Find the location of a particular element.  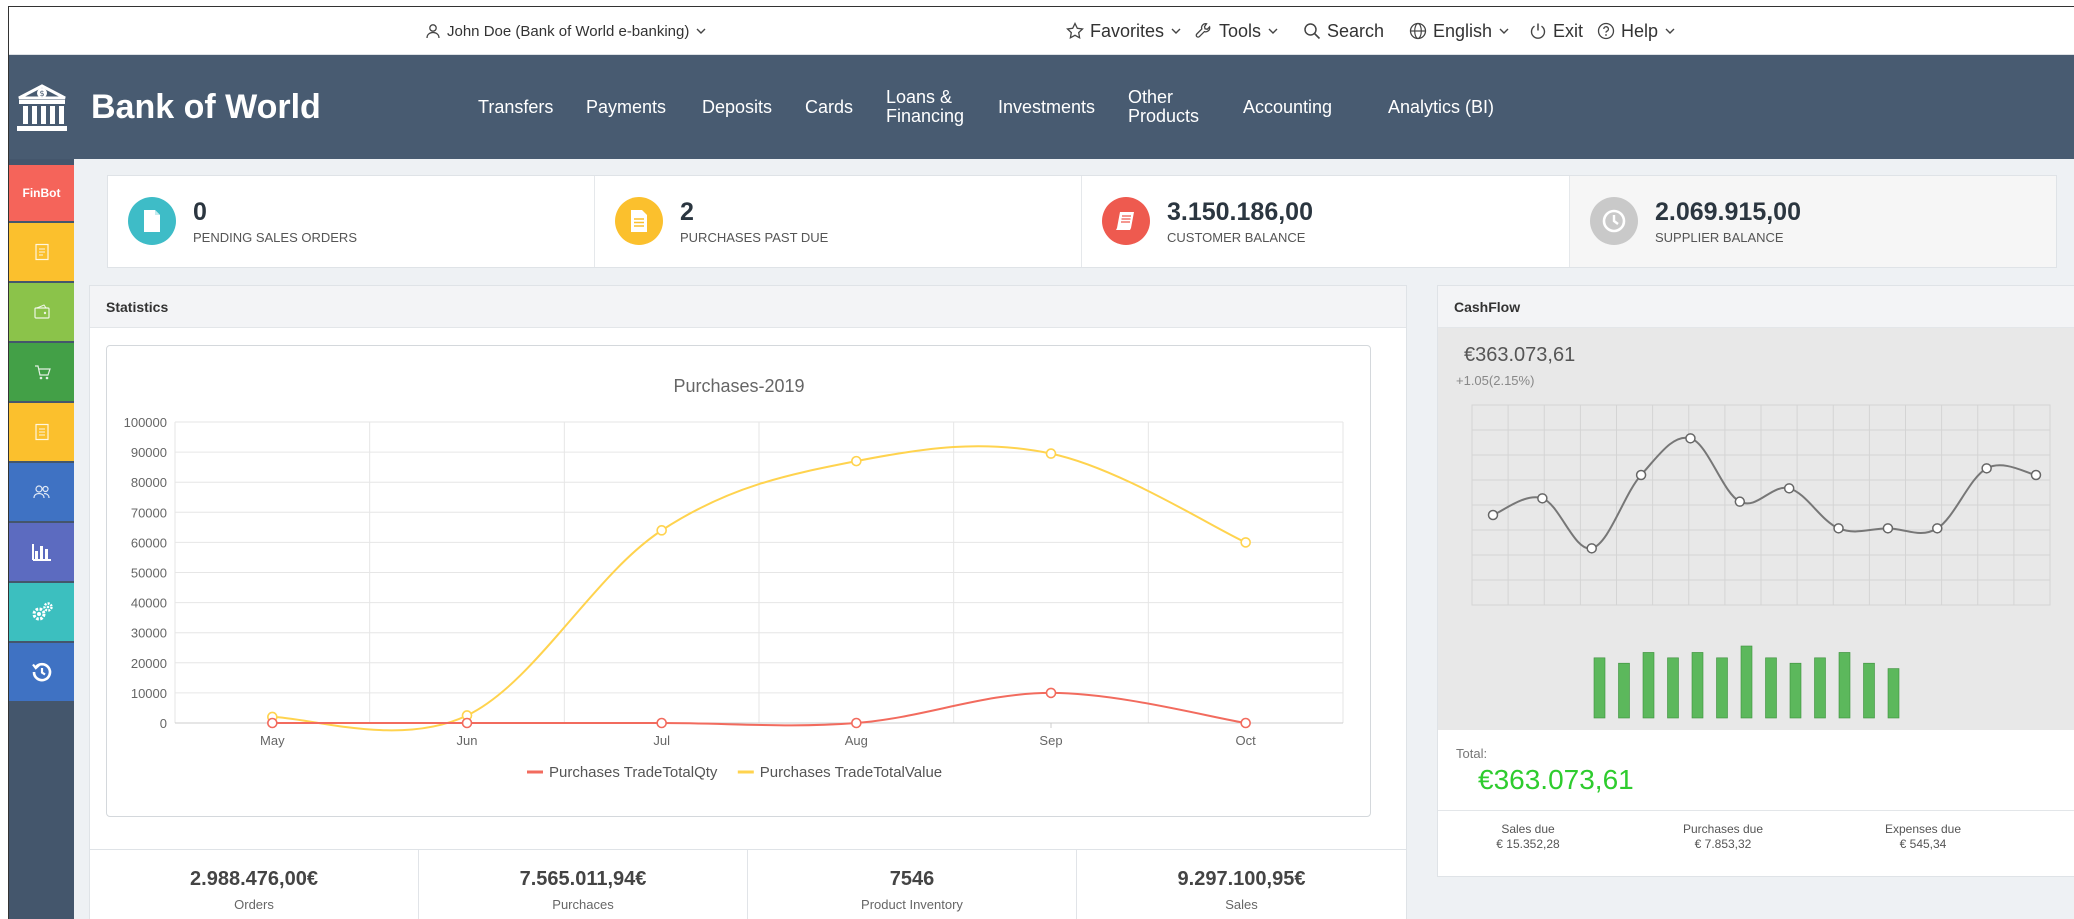

wallet-icon is located at coordinates (41, 311).